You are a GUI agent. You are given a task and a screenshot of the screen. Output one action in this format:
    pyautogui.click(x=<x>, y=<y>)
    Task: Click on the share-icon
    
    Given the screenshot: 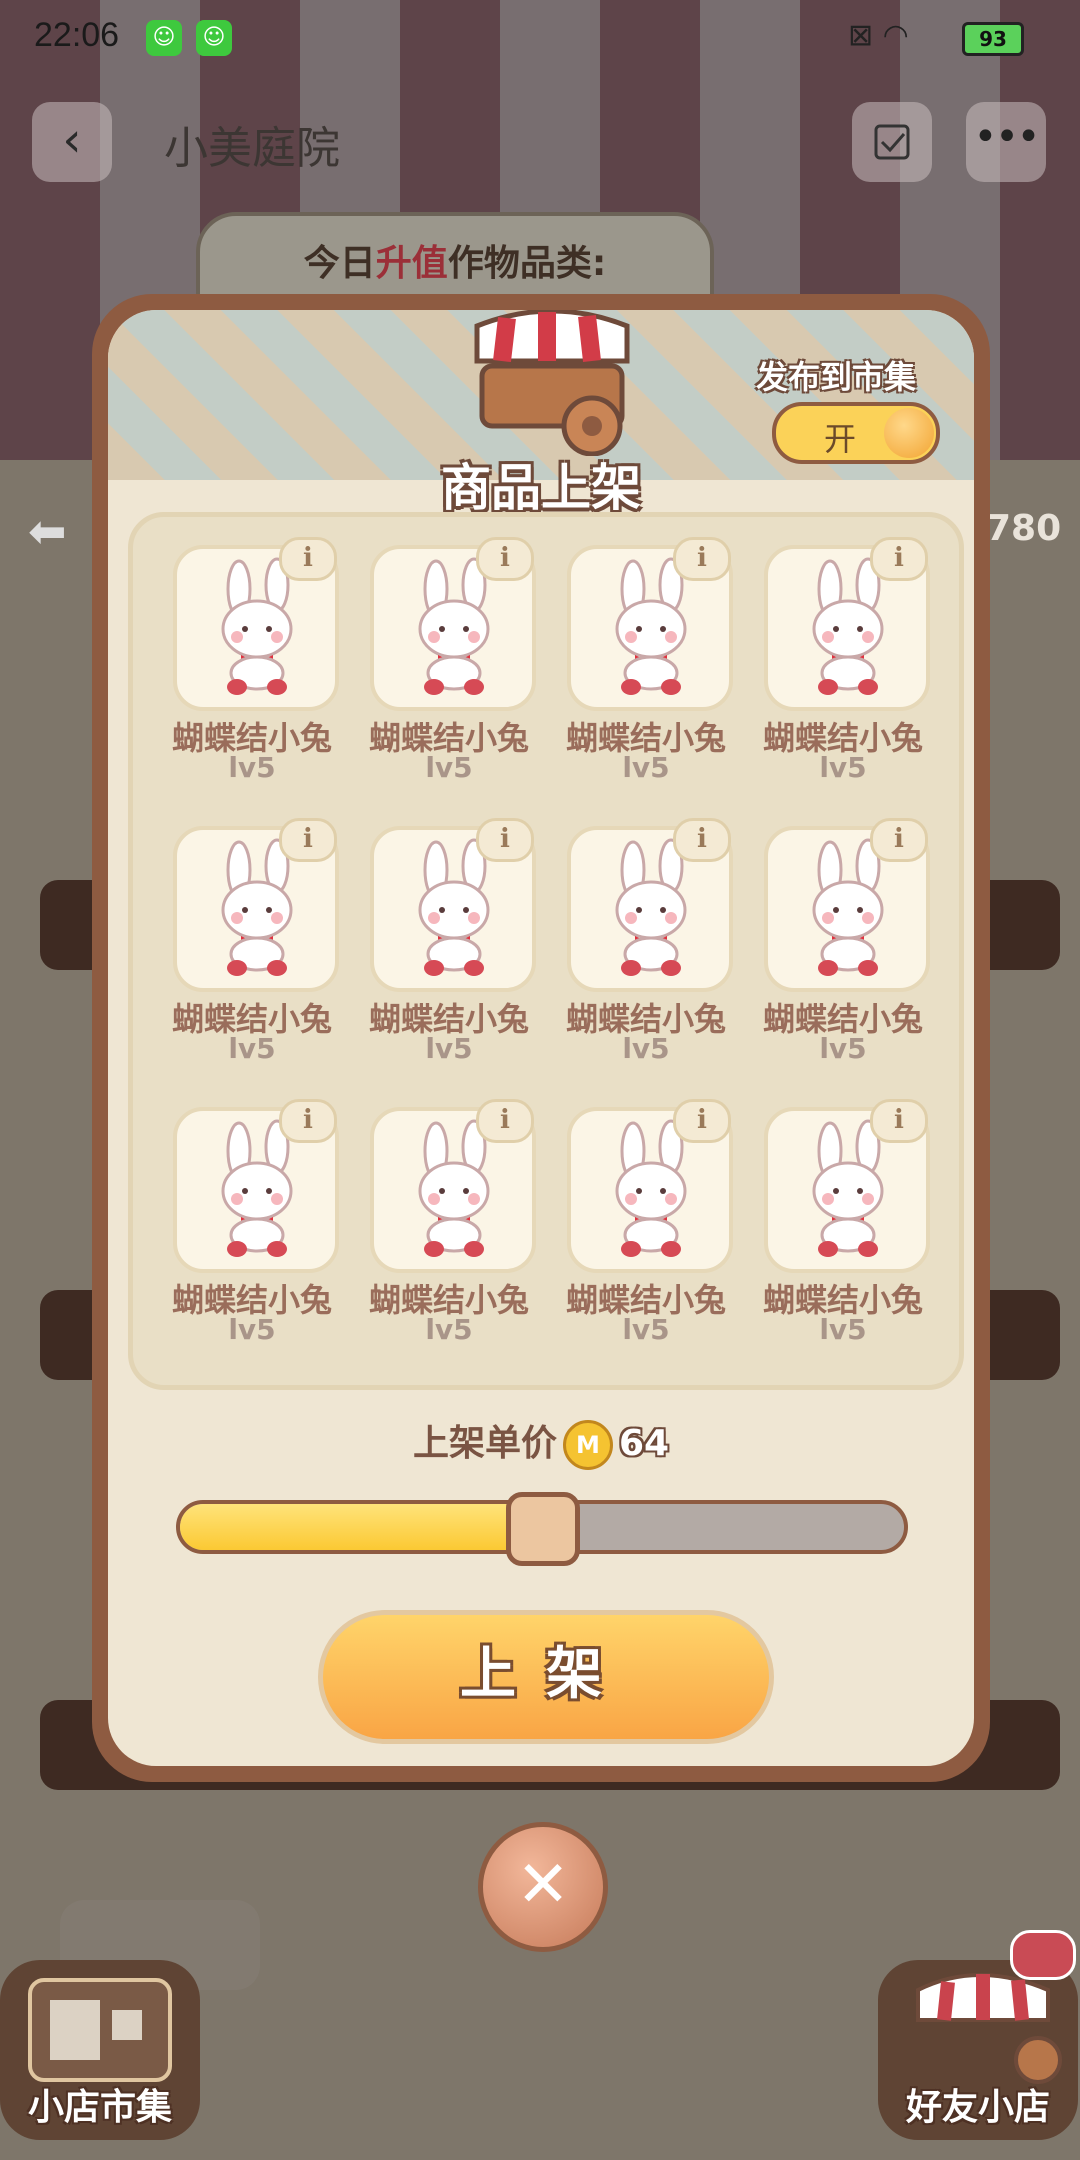 What is the action you would take?
    pyautogui.click(x=892, y=142)
    